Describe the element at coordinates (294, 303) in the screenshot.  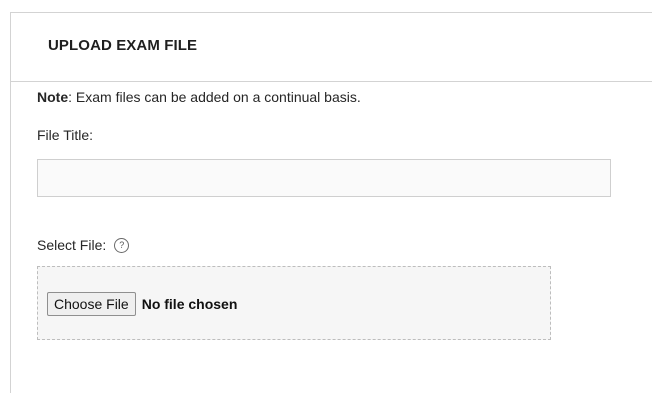
I see `file-drop-zone: Choose File No file chosen` at that location.